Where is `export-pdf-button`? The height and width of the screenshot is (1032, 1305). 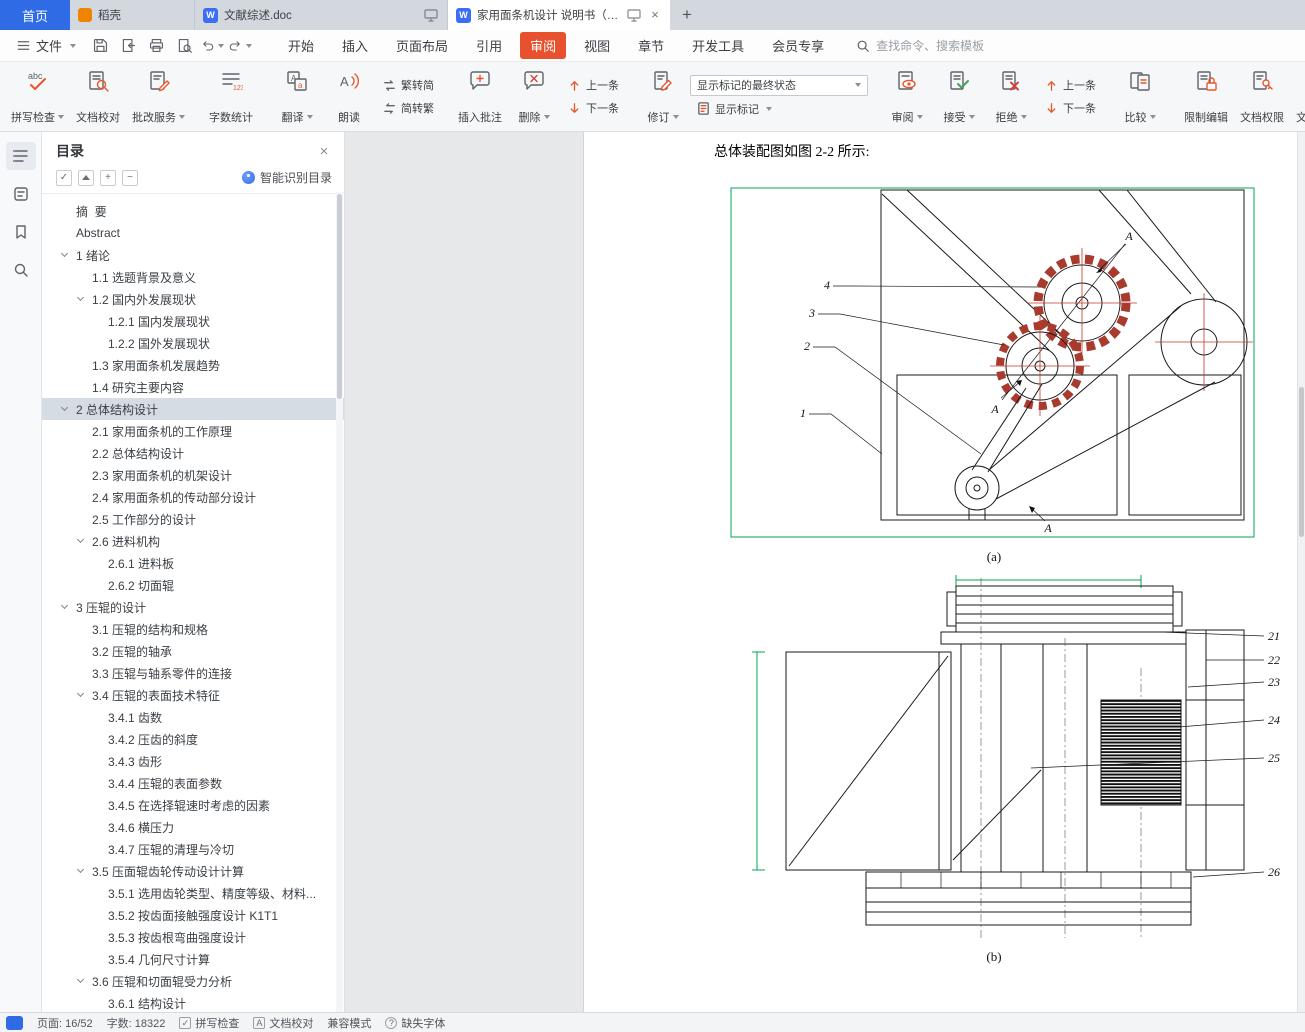 export-pdf-button is located at coordinates (128, 46).